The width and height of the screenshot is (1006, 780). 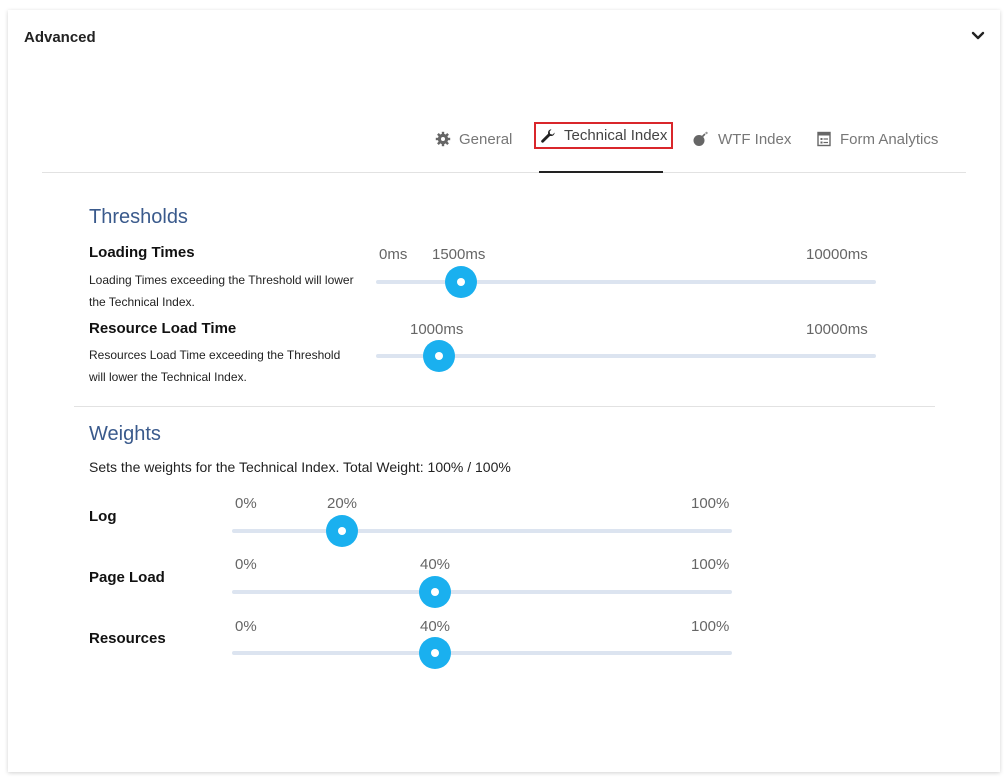 I want to click on resource-load-time-max-label: 10000ms, so click(x=837, y=329).